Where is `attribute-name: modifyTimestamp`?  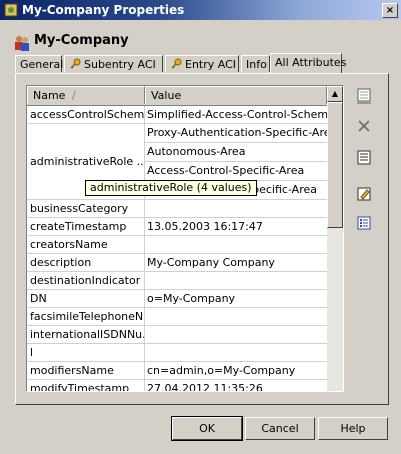 attribute-name: modifyTimestamp is located at coordinates (86, 385).